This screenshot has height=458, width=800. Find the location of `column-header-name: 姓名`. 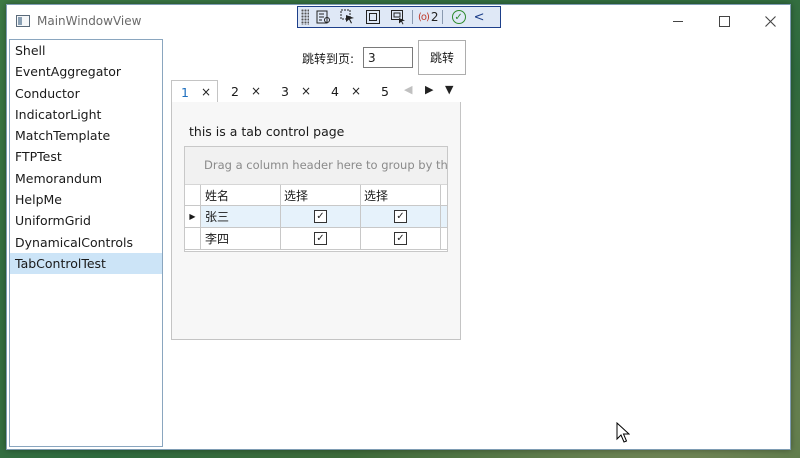

column-header-name: 姓名 is located at coordinates (241, 195).